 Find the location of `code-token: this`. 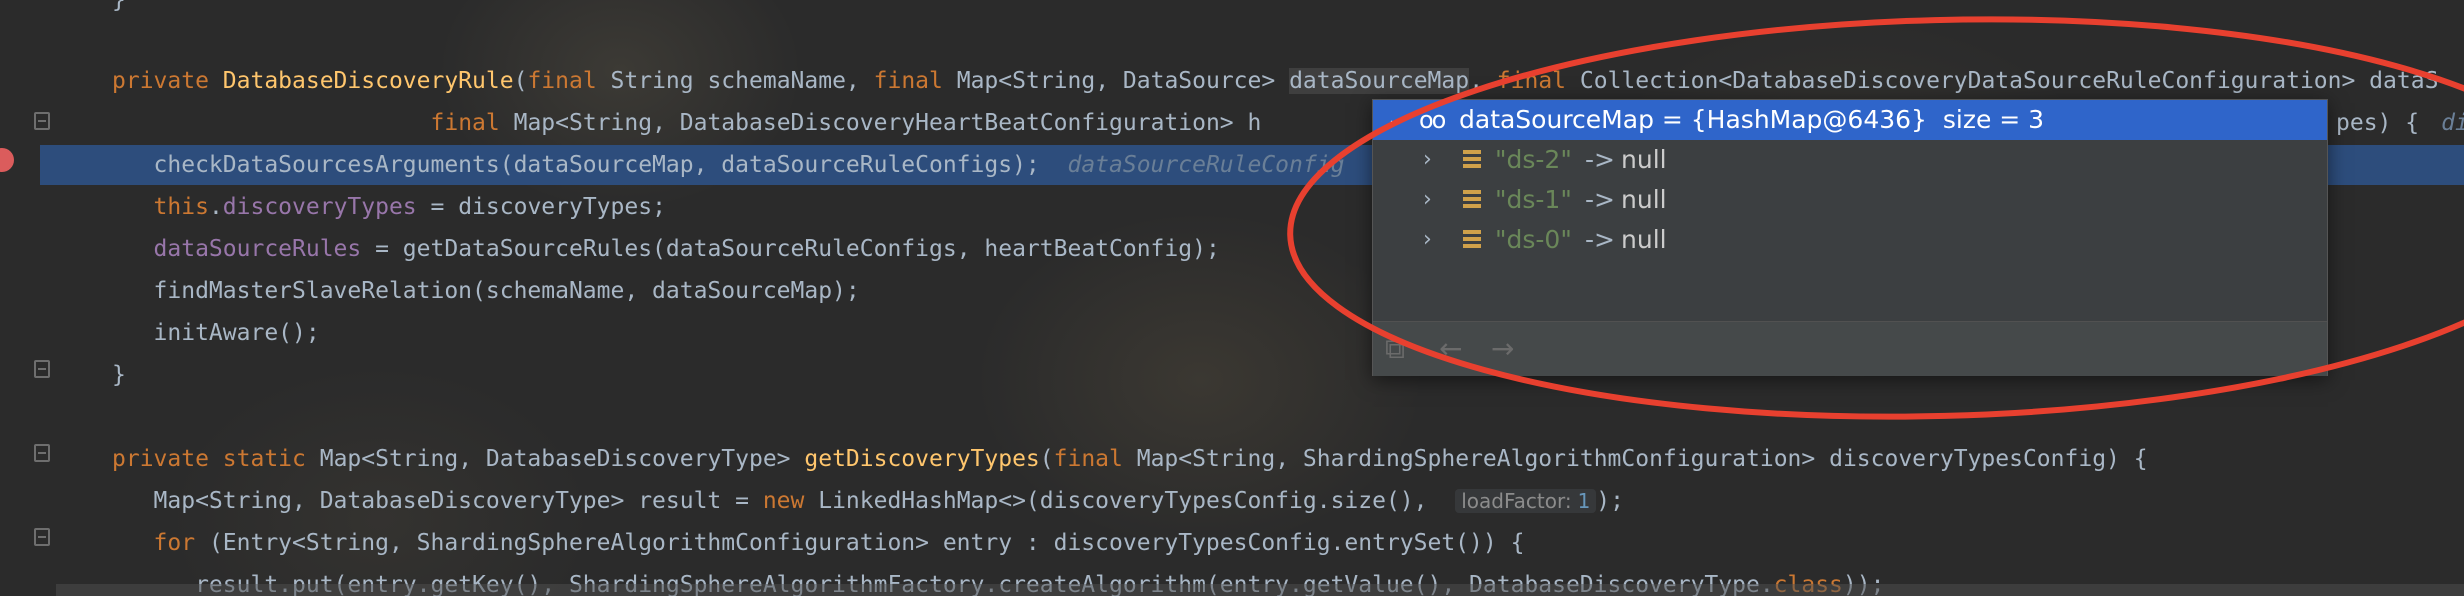

code-token: this is located at coordinates (181, 207).